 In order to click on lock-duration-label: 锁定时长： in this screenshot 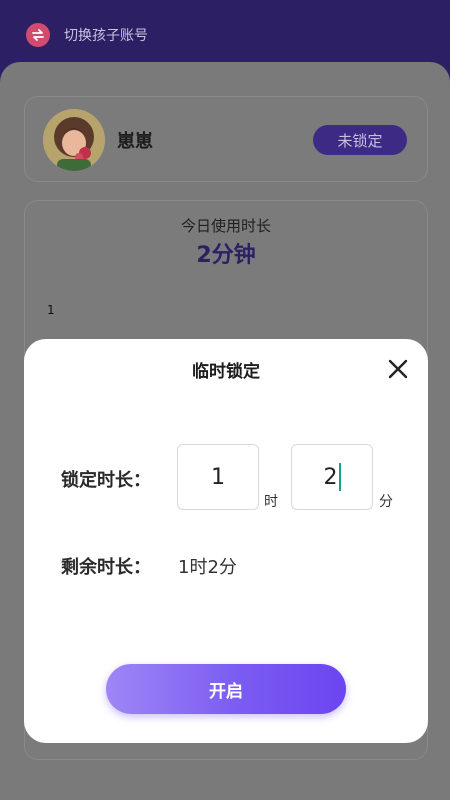, I will do `click(106, 480)`.